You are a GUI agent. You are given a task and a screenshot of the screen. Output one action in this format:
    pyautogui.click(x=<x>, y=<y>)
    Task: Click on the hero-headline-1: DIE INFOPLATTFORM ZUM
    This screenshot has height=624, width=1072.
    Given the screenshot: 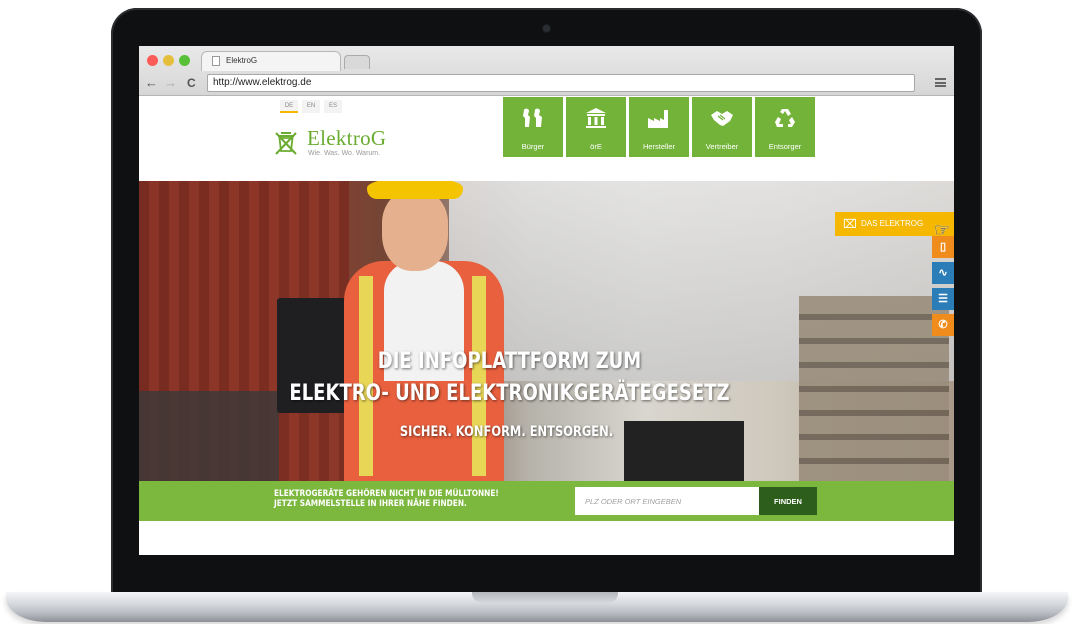 What is the action you would take?
    pyautogui.click(x=509, y=361)
    